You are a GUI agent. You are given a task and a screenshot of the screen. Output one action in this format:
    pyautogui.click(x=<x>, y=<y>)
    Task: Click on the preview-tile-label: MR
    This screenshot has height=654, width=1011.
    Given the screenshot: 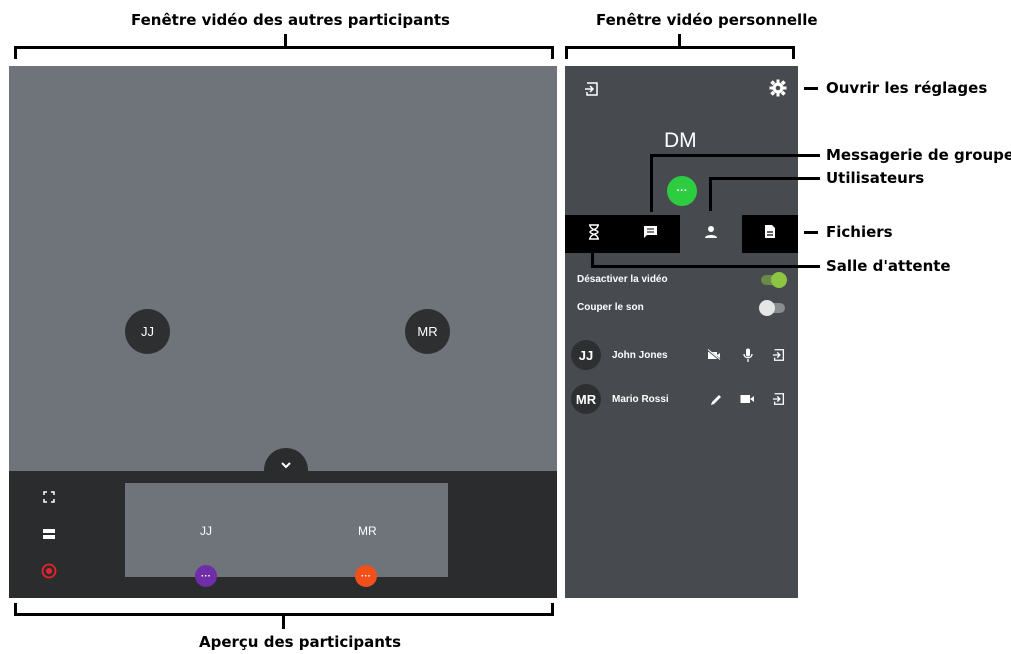 What is the action you would take?
    pyautogui.click(x=367, y=531)
    